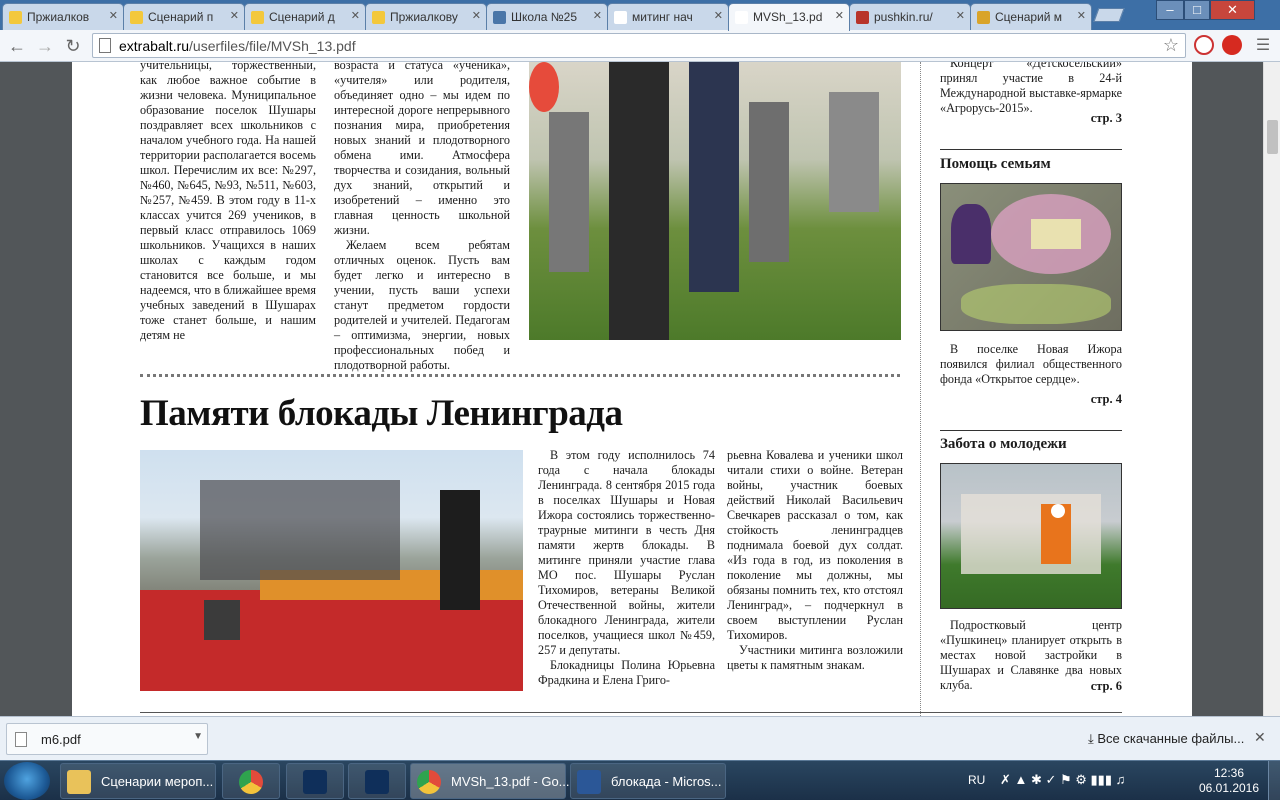 Image resolution: width=1280 pixels, height=800 pixels. What do you see at coordinates (381, 413) in the screenshot?
I see `article-headline: Памяти блокады Ленинграда` at bounding box center [381, 413].